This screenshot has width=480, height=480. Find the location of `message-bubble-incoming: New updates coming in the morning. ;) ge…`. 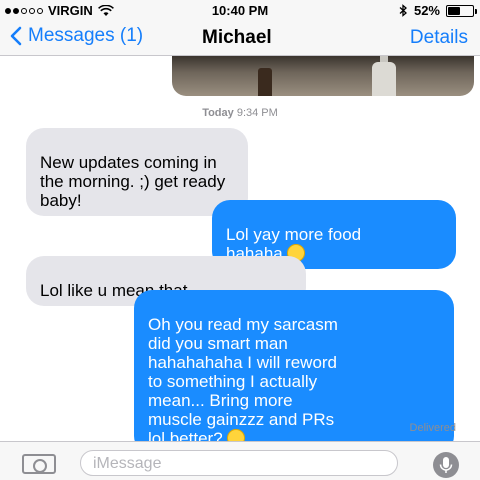

message-bubble-incoming: New updates coming in the morning. ;) ge… is located at coordinates (137, 172).